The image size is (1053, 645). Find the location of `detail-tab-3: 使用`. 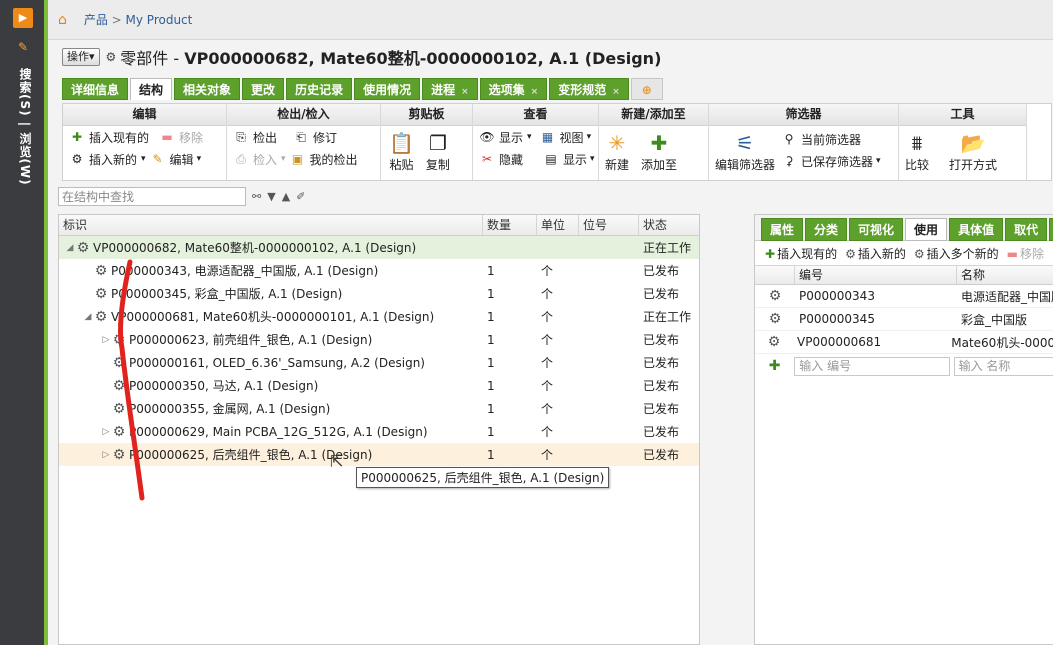

detail-tab-3: 使用 is located at coordinates (926, 229).